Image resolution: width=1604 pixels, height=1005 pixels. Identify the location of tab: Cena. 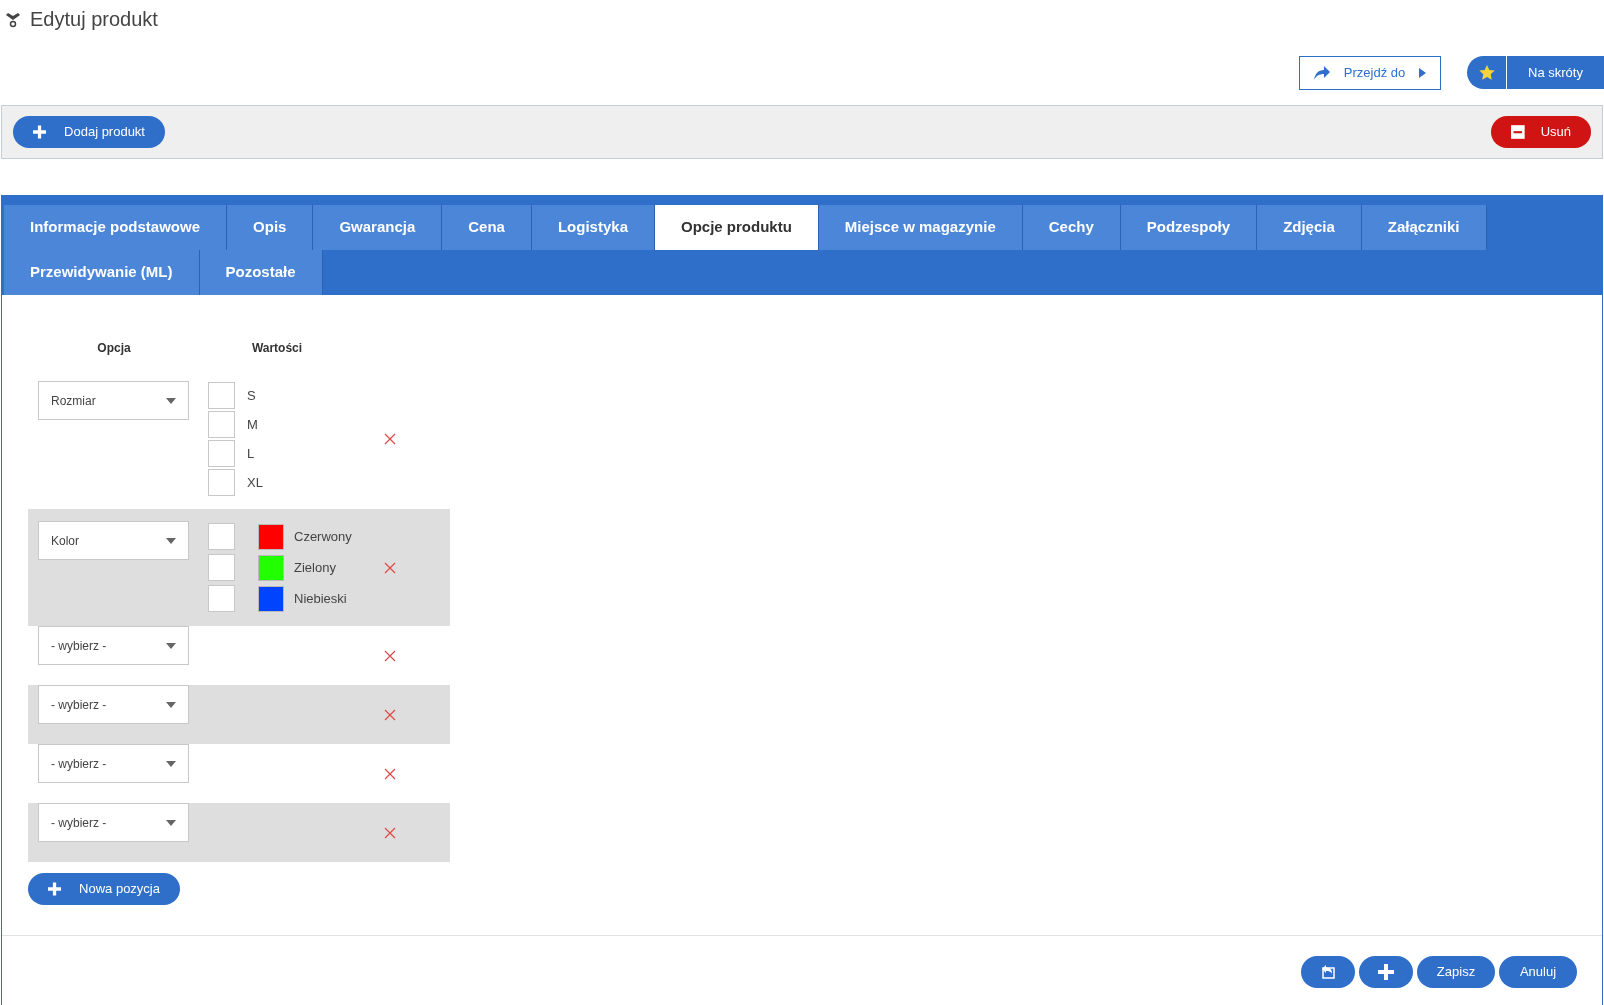
(487, 227).